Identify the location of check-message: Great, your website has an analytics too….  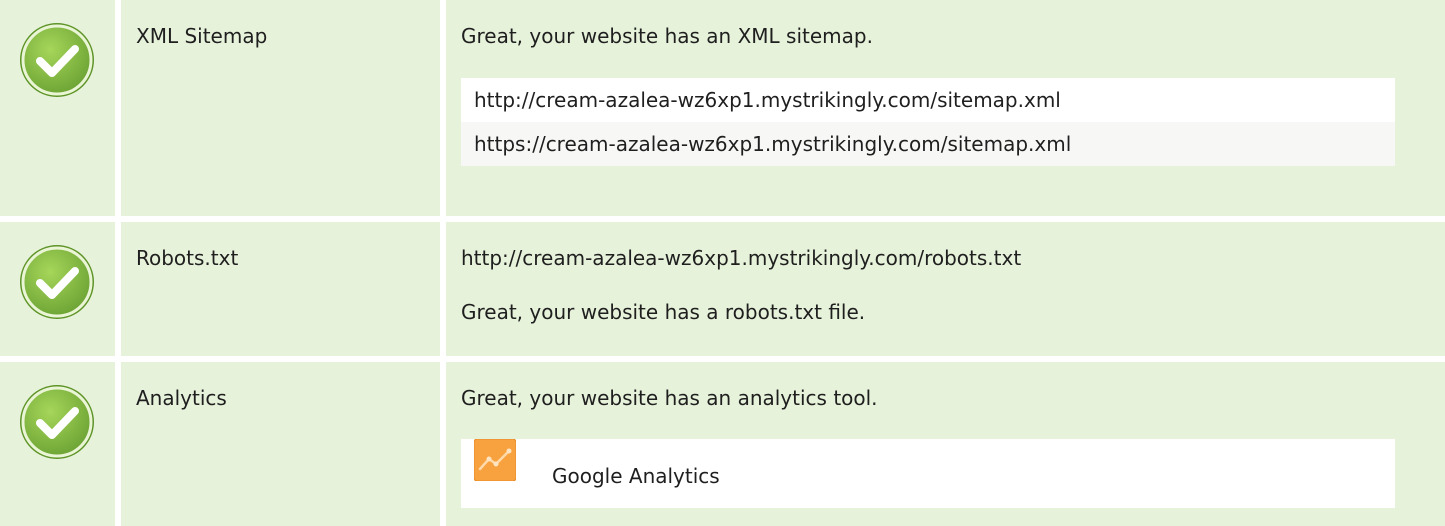
(669, 398).